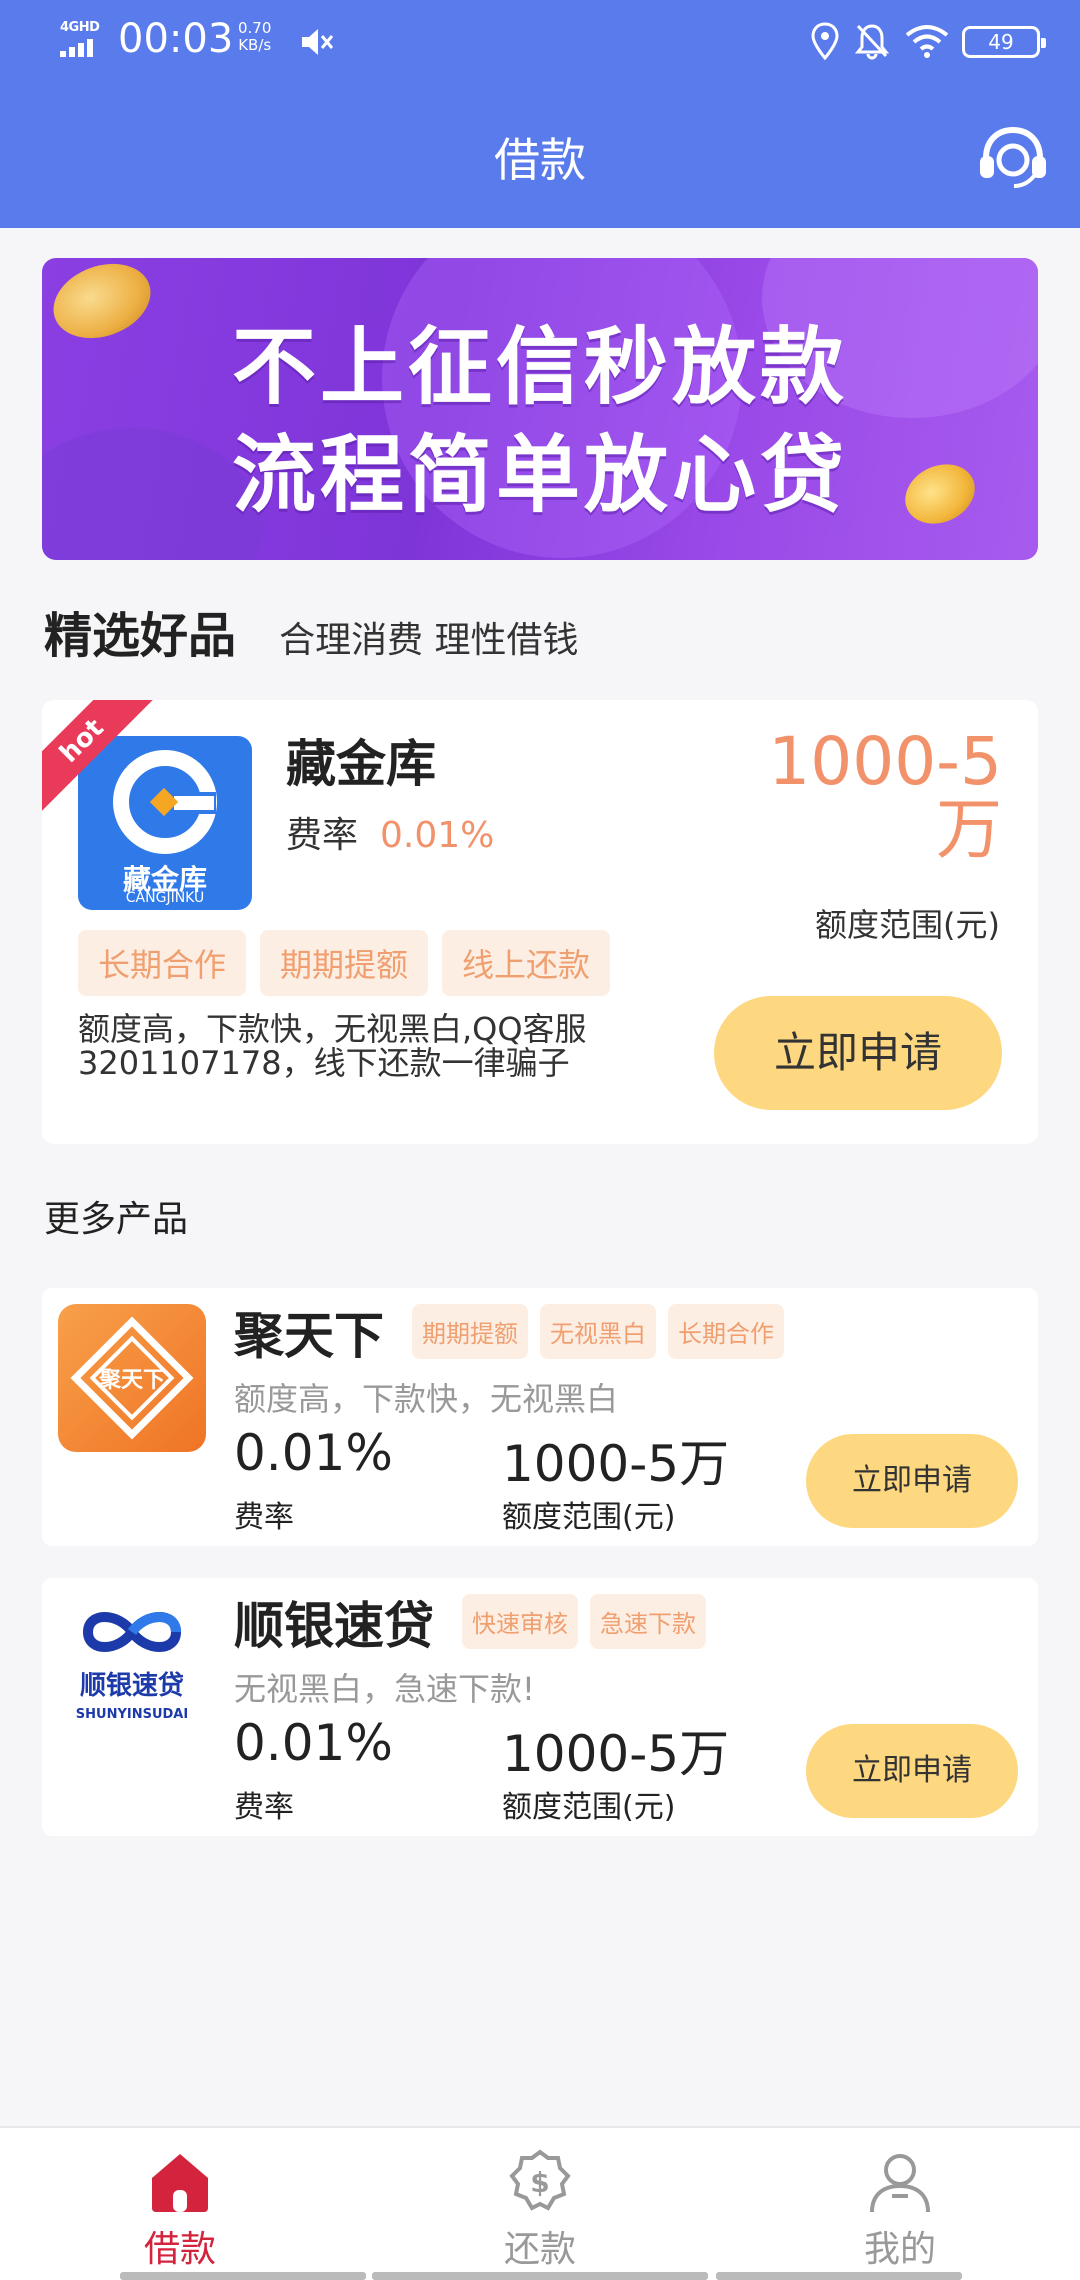  Describe the element at coordinates (361, 764) in the screenshot. I see `product-name: 藏金库` at that location.